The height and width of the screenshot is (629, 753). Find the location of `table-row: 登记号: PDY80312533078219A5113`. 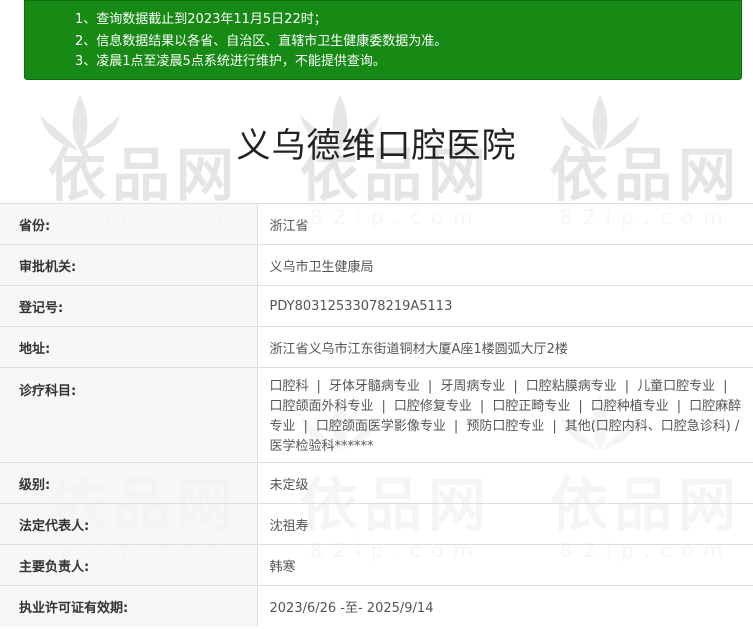

table-row: 登记号: PDY80312533078219A5113 is located at coordinates (376, 306).